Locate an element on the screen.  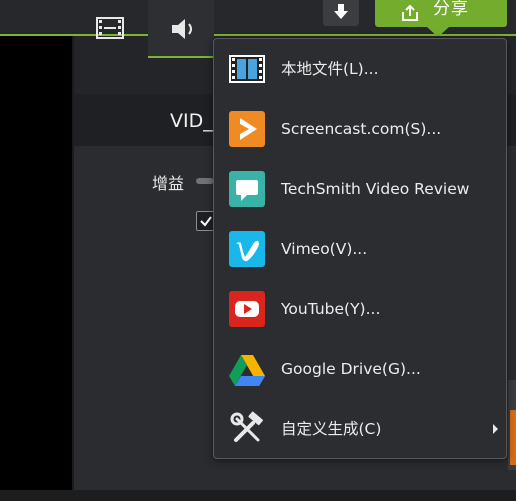
submenu-arrow-icon is located at coordinates (495, 429).